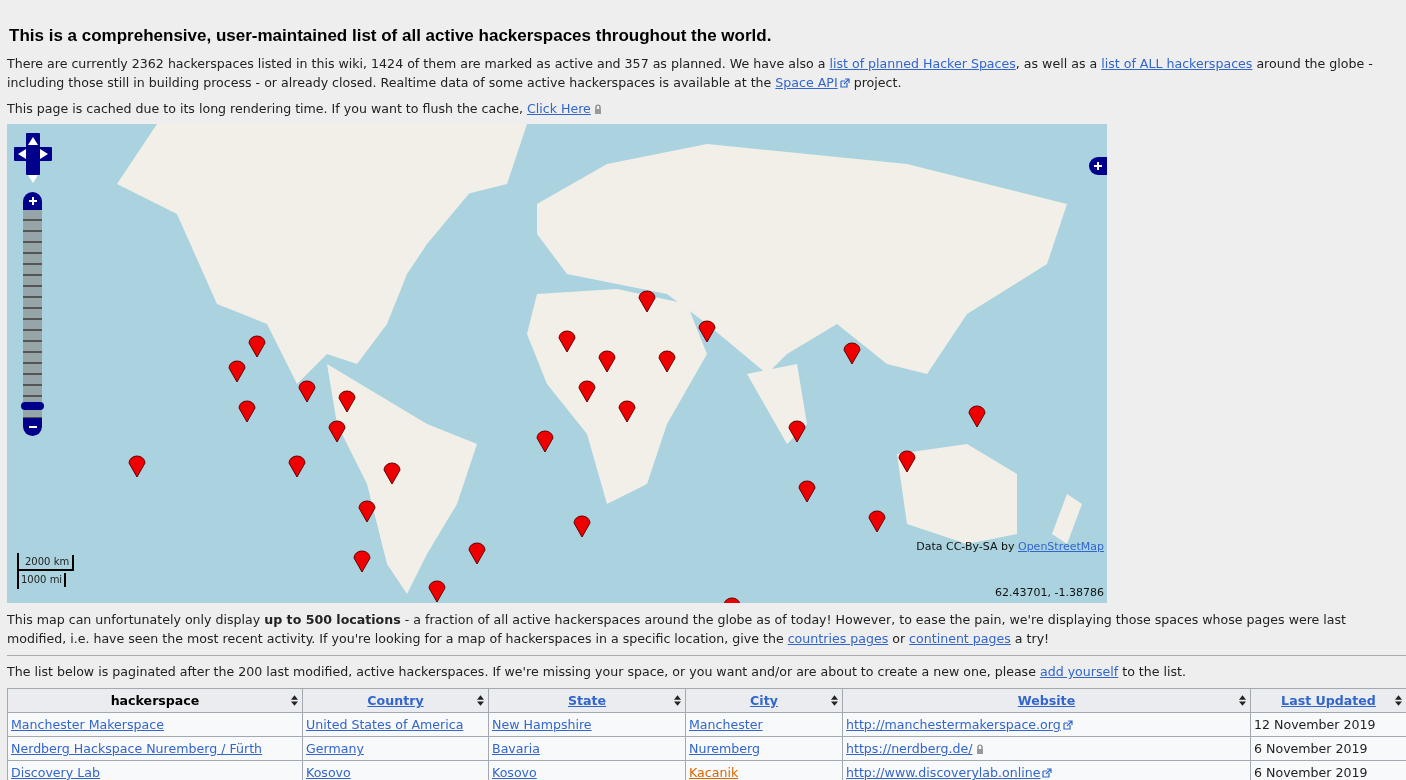  Describe the element at coordinates (395, 748) in the screenshot. I see `table-cell: Germany` at that location.